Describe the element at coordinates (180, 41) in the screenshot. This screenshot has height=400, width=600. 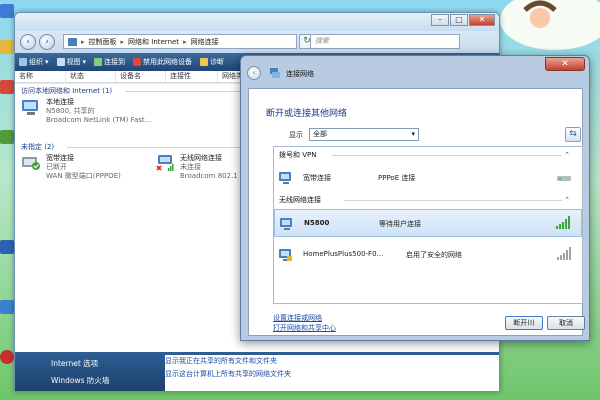
I see `address-bar: ▸ 控制面板 ▸ 网络和 Internet ▸ 网络连接` at that location.